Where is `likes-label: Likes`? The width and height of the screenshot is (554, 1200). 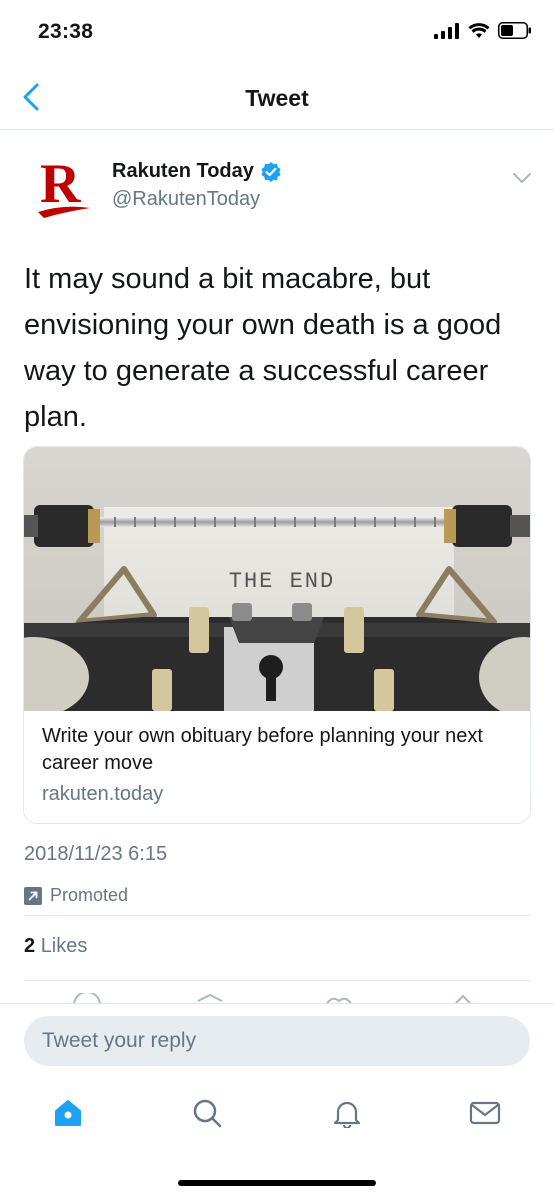 likes-label: Likes is located at coordinates (64, 946).